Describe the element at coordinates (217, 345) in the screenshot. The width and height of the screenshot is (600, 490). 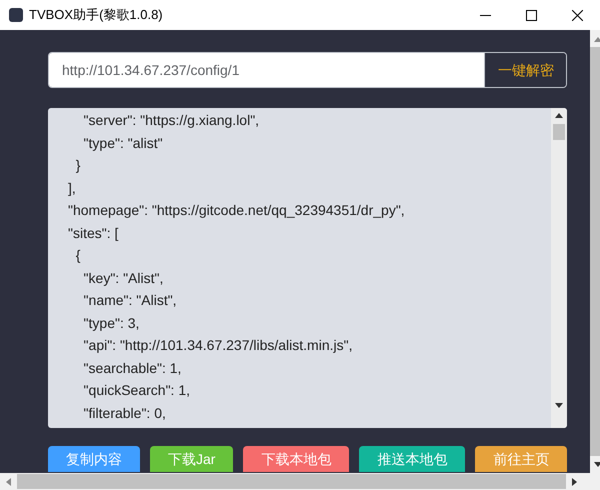
I see `code-line: "api": "http://101.34.67.237/libs/alist.min.js",` at that location.